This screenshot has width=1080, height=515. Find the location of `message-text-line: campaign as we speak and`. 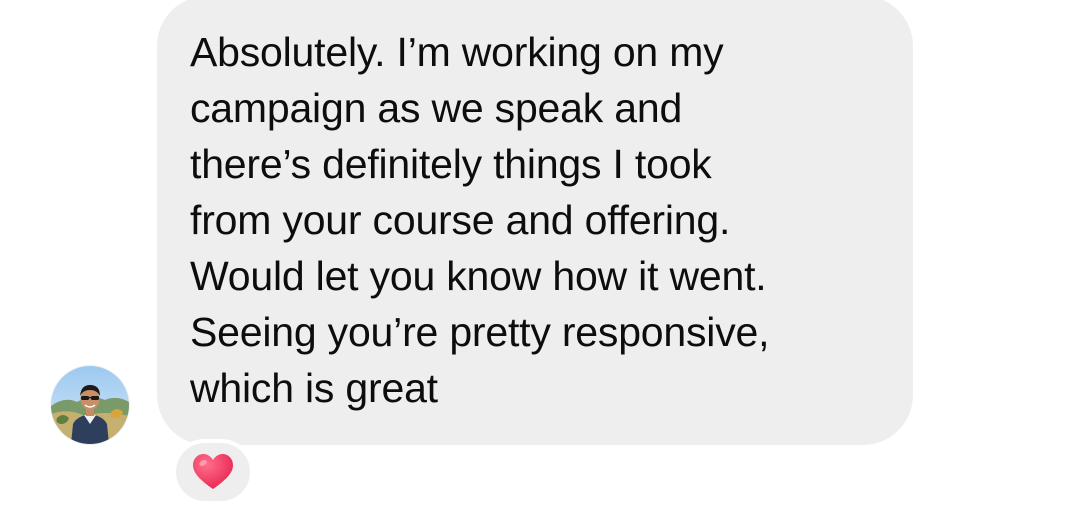

message-text-line: campaign as we speak and is located at coordinates (436, 108).